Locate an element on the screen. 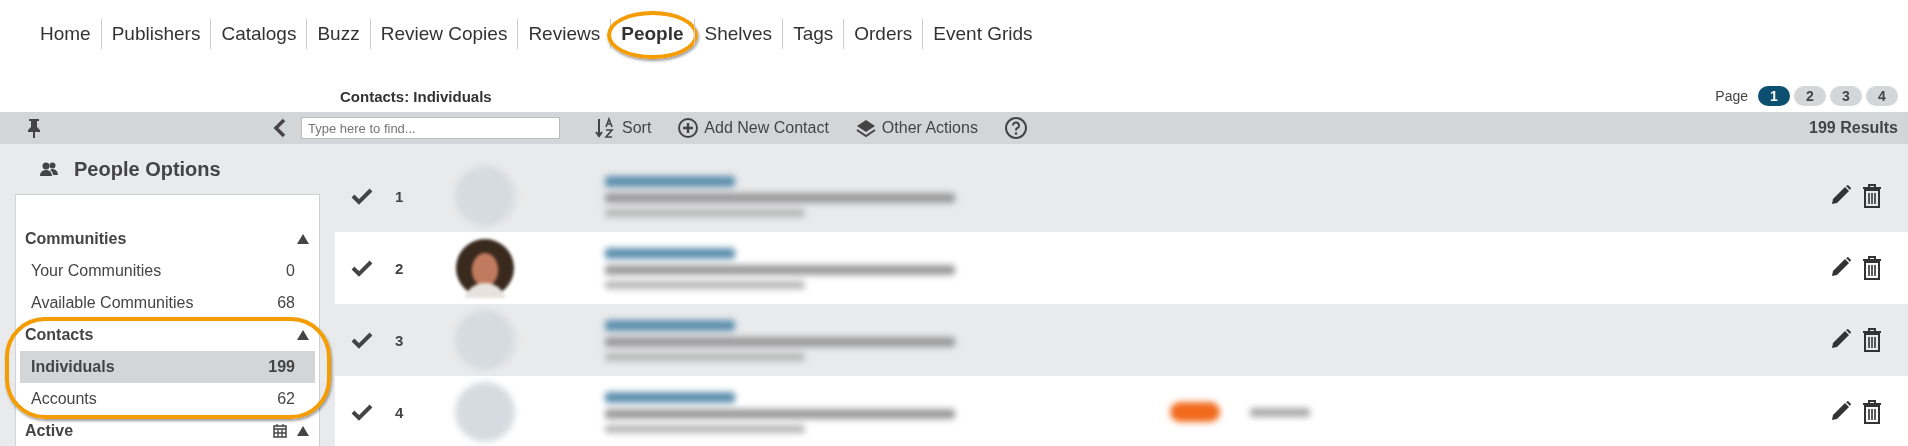 The image size is (1908, 446). page-button: 2 is located at coordinates (1810, 96).